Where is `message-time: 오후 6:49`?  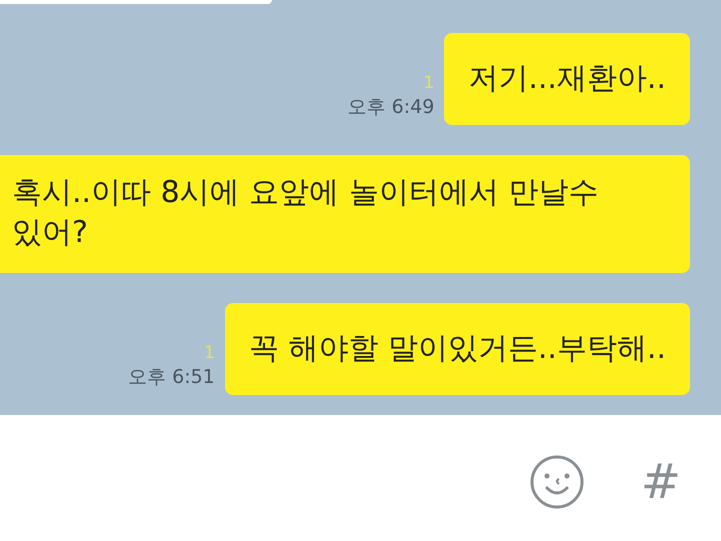
message-time: 오후 6:49 is located at coordinates (391, 107).